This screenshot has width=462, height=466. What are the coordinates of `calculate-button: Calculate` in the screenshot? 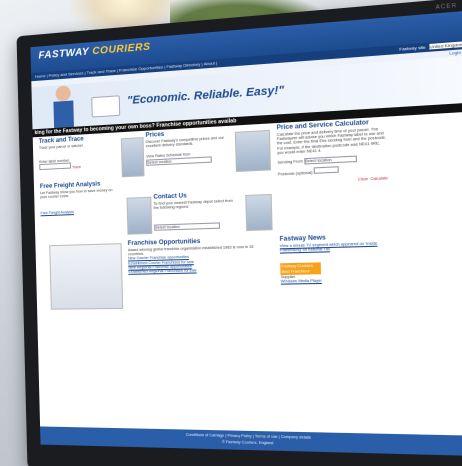 It's located at (379, 178).